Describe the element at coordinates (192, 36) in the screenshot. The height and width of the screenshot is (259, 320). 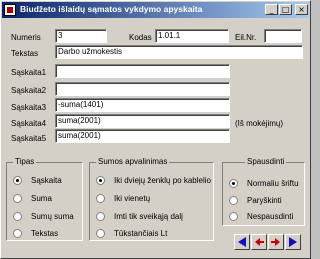
I see `kodas-field: 1.01.1` at that location.